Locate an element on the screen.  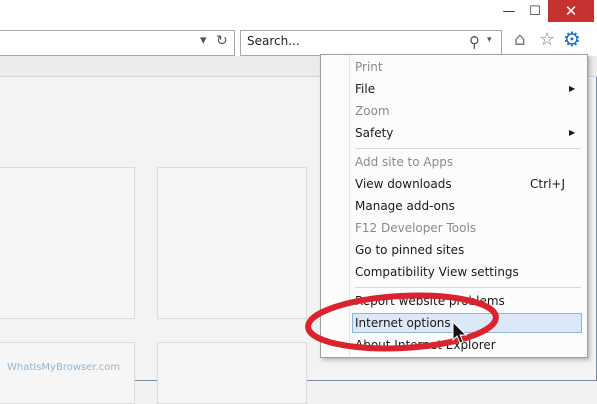
menu-item-label: Add site to Apps is located at coordinates (404, 162).